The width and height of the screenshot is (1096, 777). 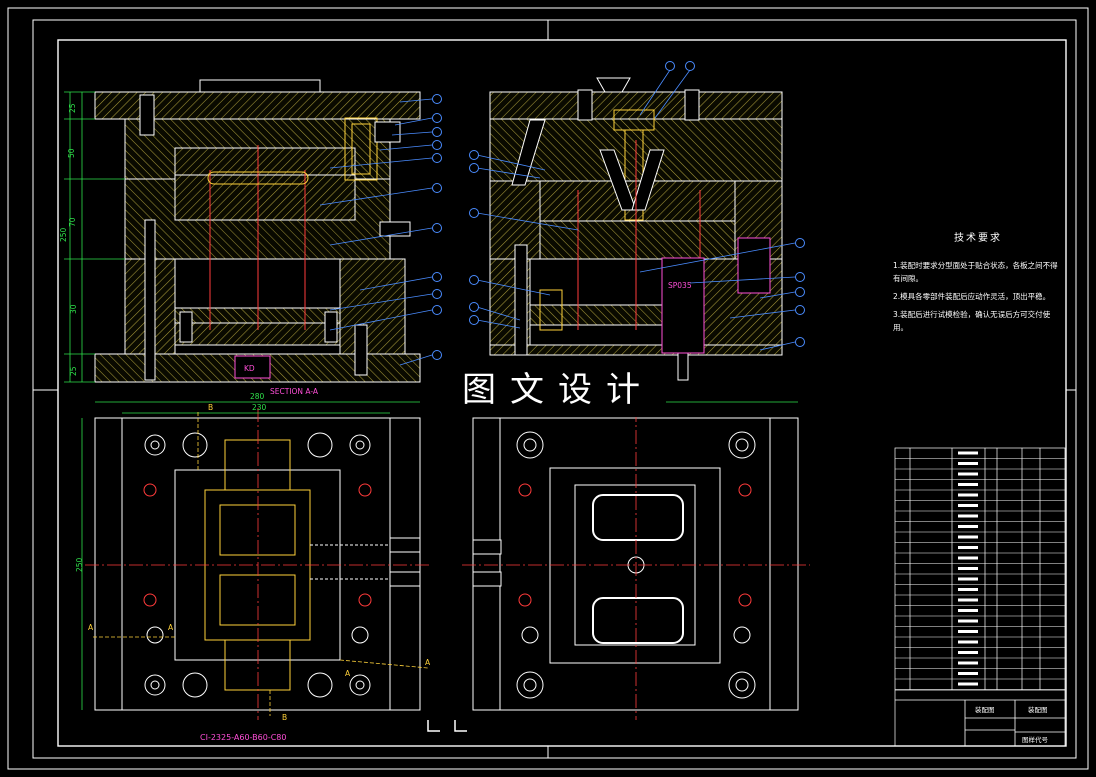 I want to click on note-item-1: 1.装配时要求分型面处于贴合状态，各板之间不得有间隙。, so click(x=975, y=272).